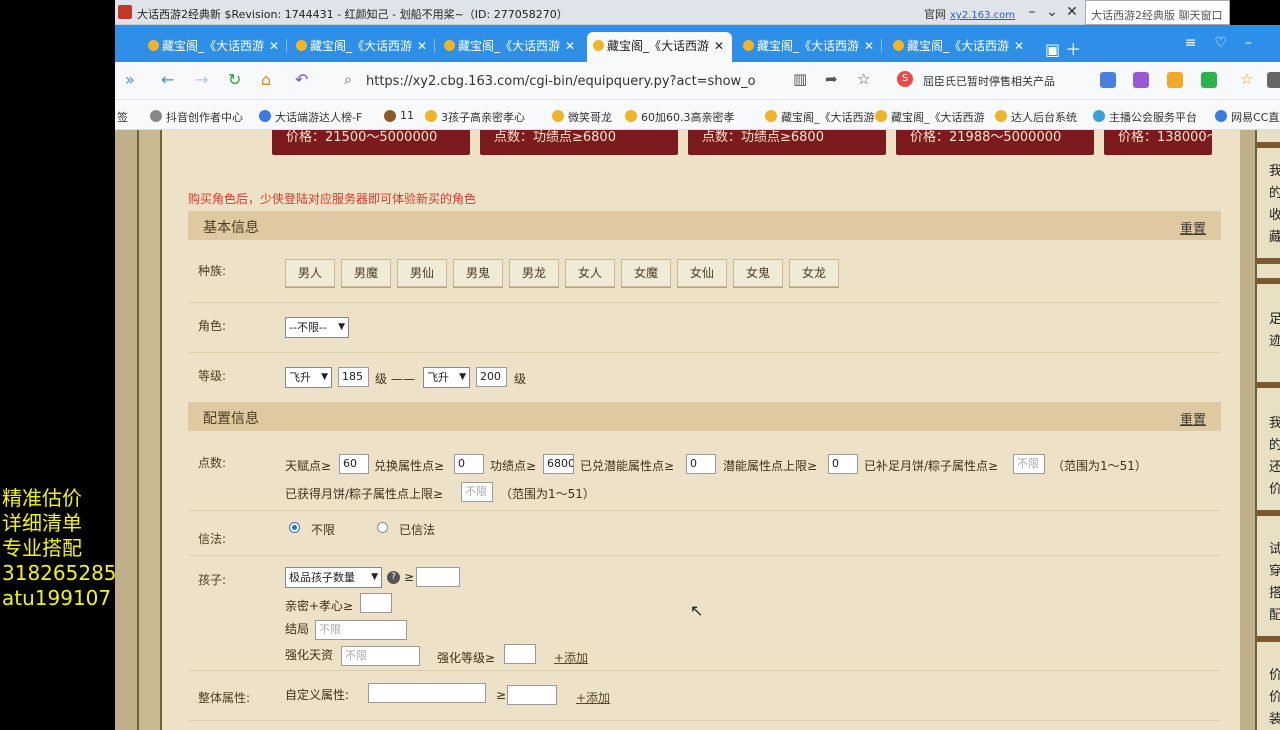 The width and height of the screenshot is (1280, 730). I want to click on bookmark-item: 60加60.3高亲密孝, so click(680, 117).